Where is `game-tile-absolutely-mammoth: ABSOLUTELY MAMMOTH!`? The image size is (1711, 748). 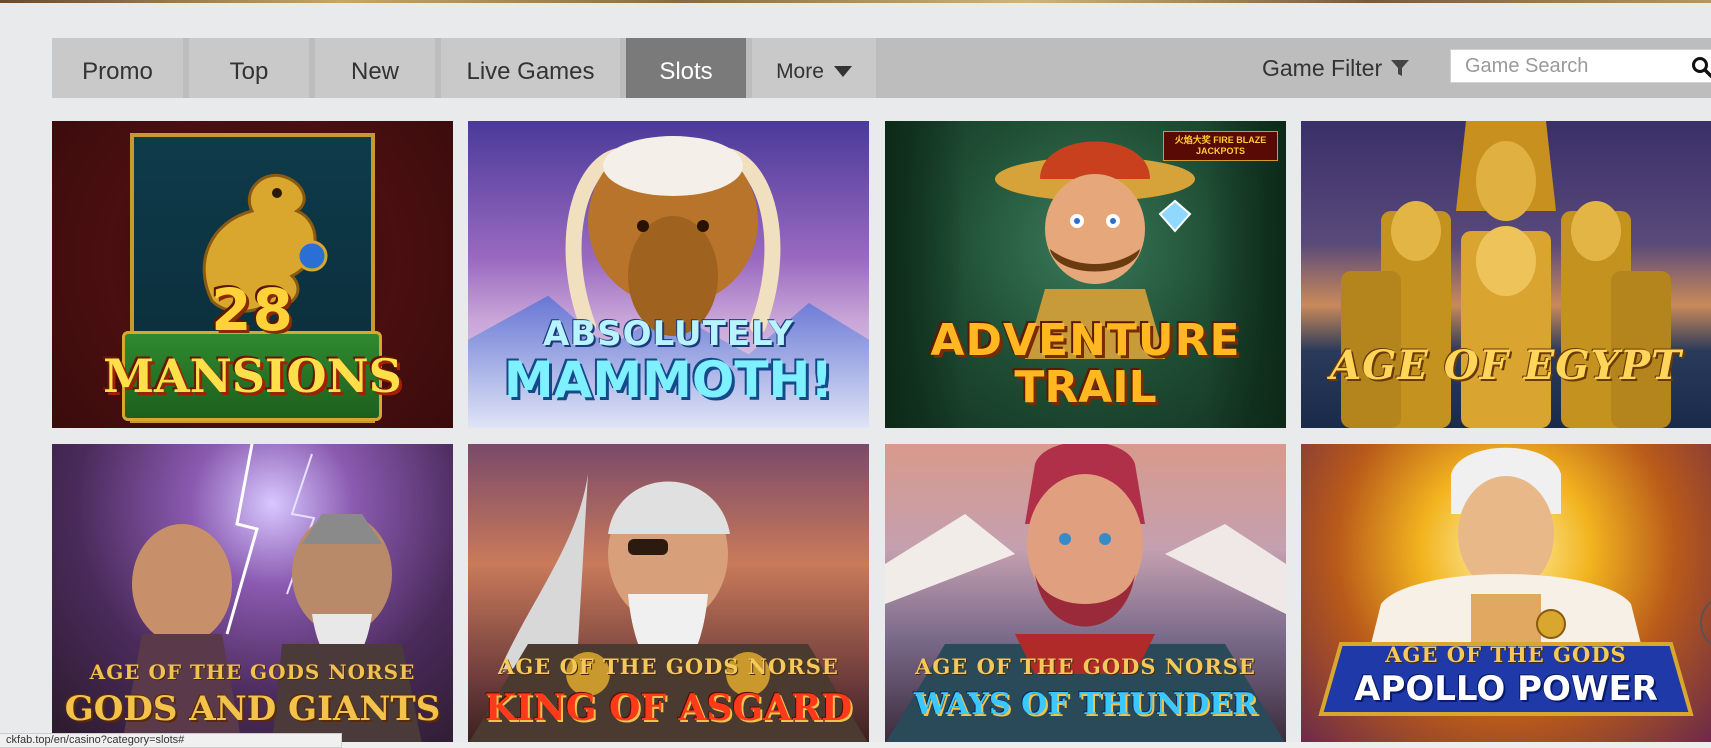
game-tile-absolutely-mammoth: ABSOLUTELY MAMMOTH! is located at coordinates (668, 274).